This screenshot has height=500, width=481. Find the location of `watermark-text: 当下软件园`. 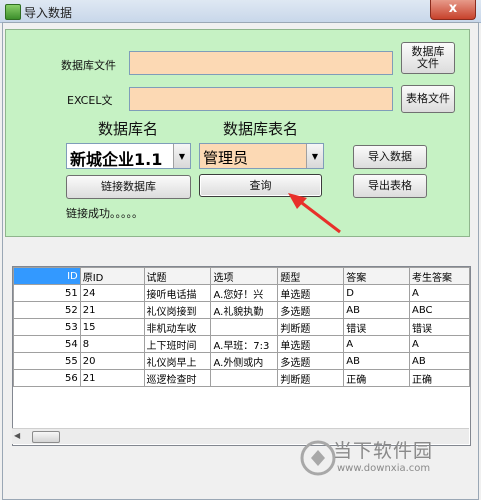

watermark-text: 当下软件园 is located at coordinates (383, 451).